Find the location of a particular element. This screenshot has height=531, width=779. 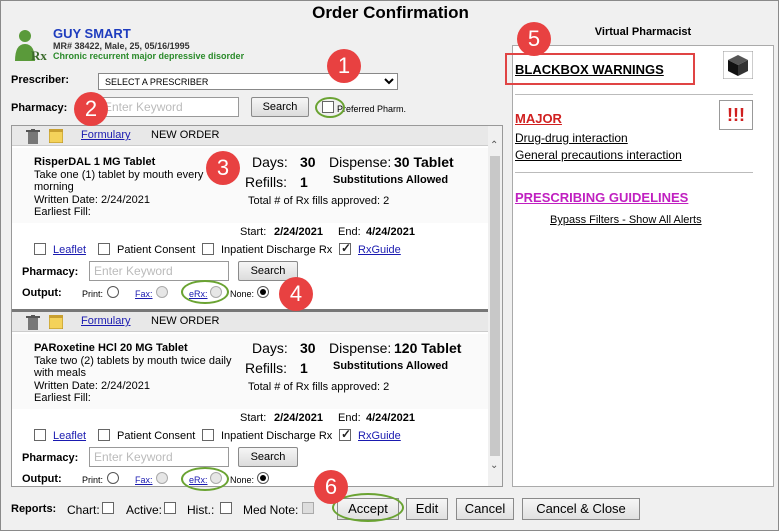

scrollbar-thumb is located at coordinates (495, 306).